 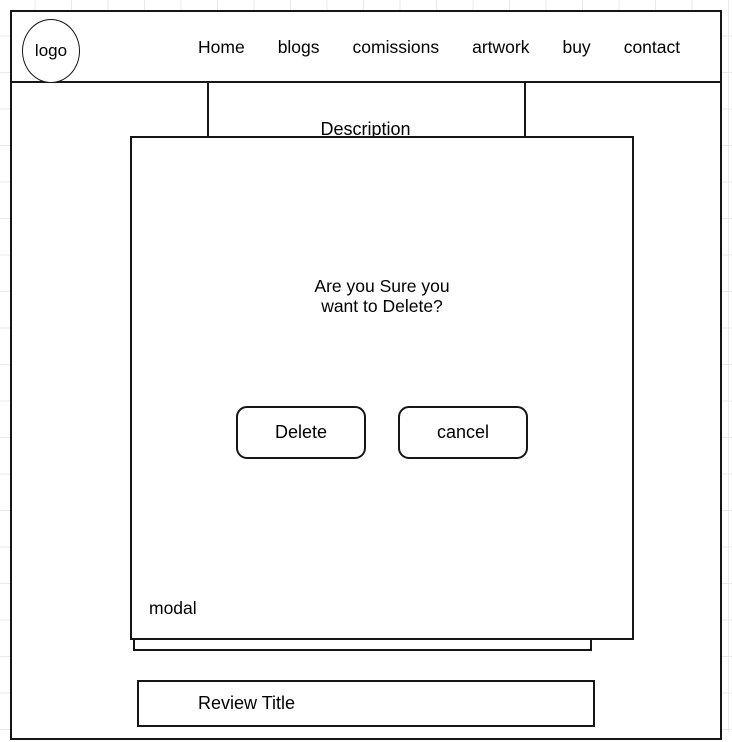 I want to click on nav-item-home: Home, so click(x=221, y=47).